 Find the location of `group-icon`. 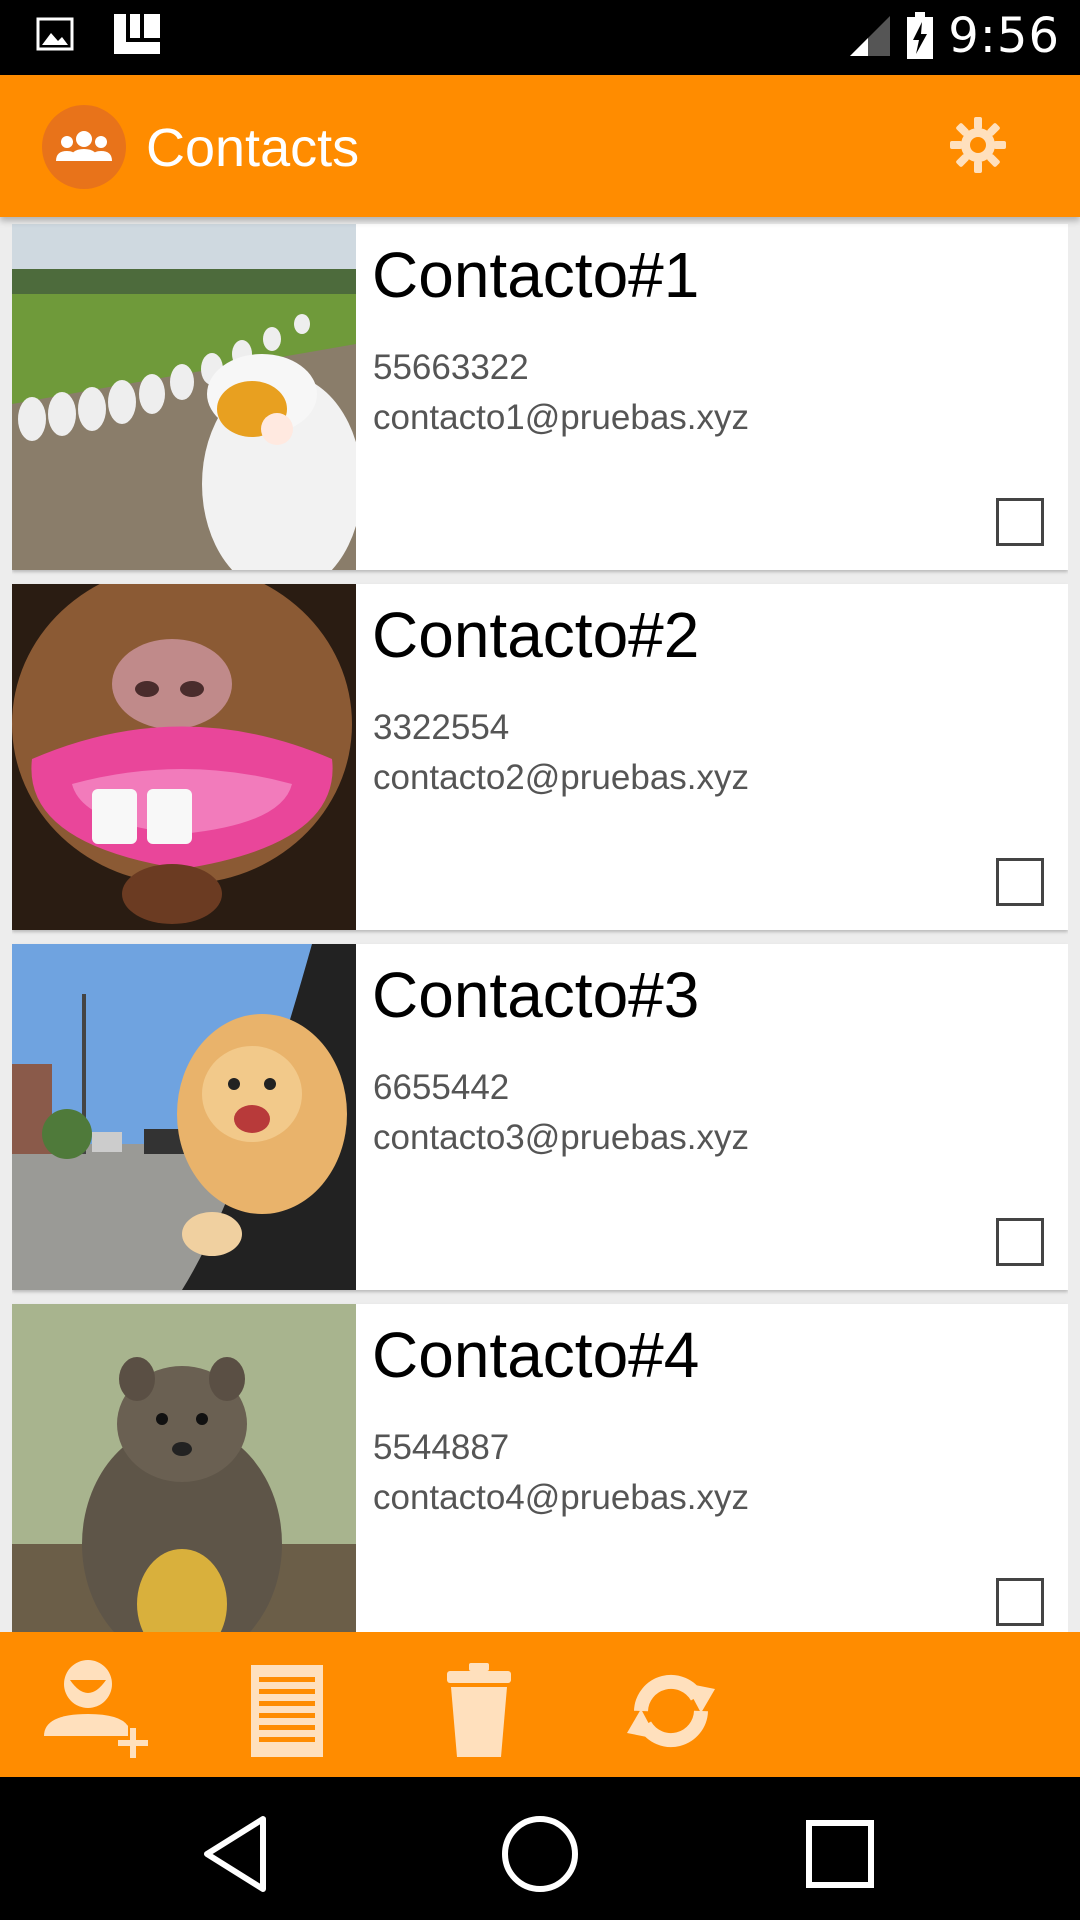

group-icon is located at coordinates (84, 146).